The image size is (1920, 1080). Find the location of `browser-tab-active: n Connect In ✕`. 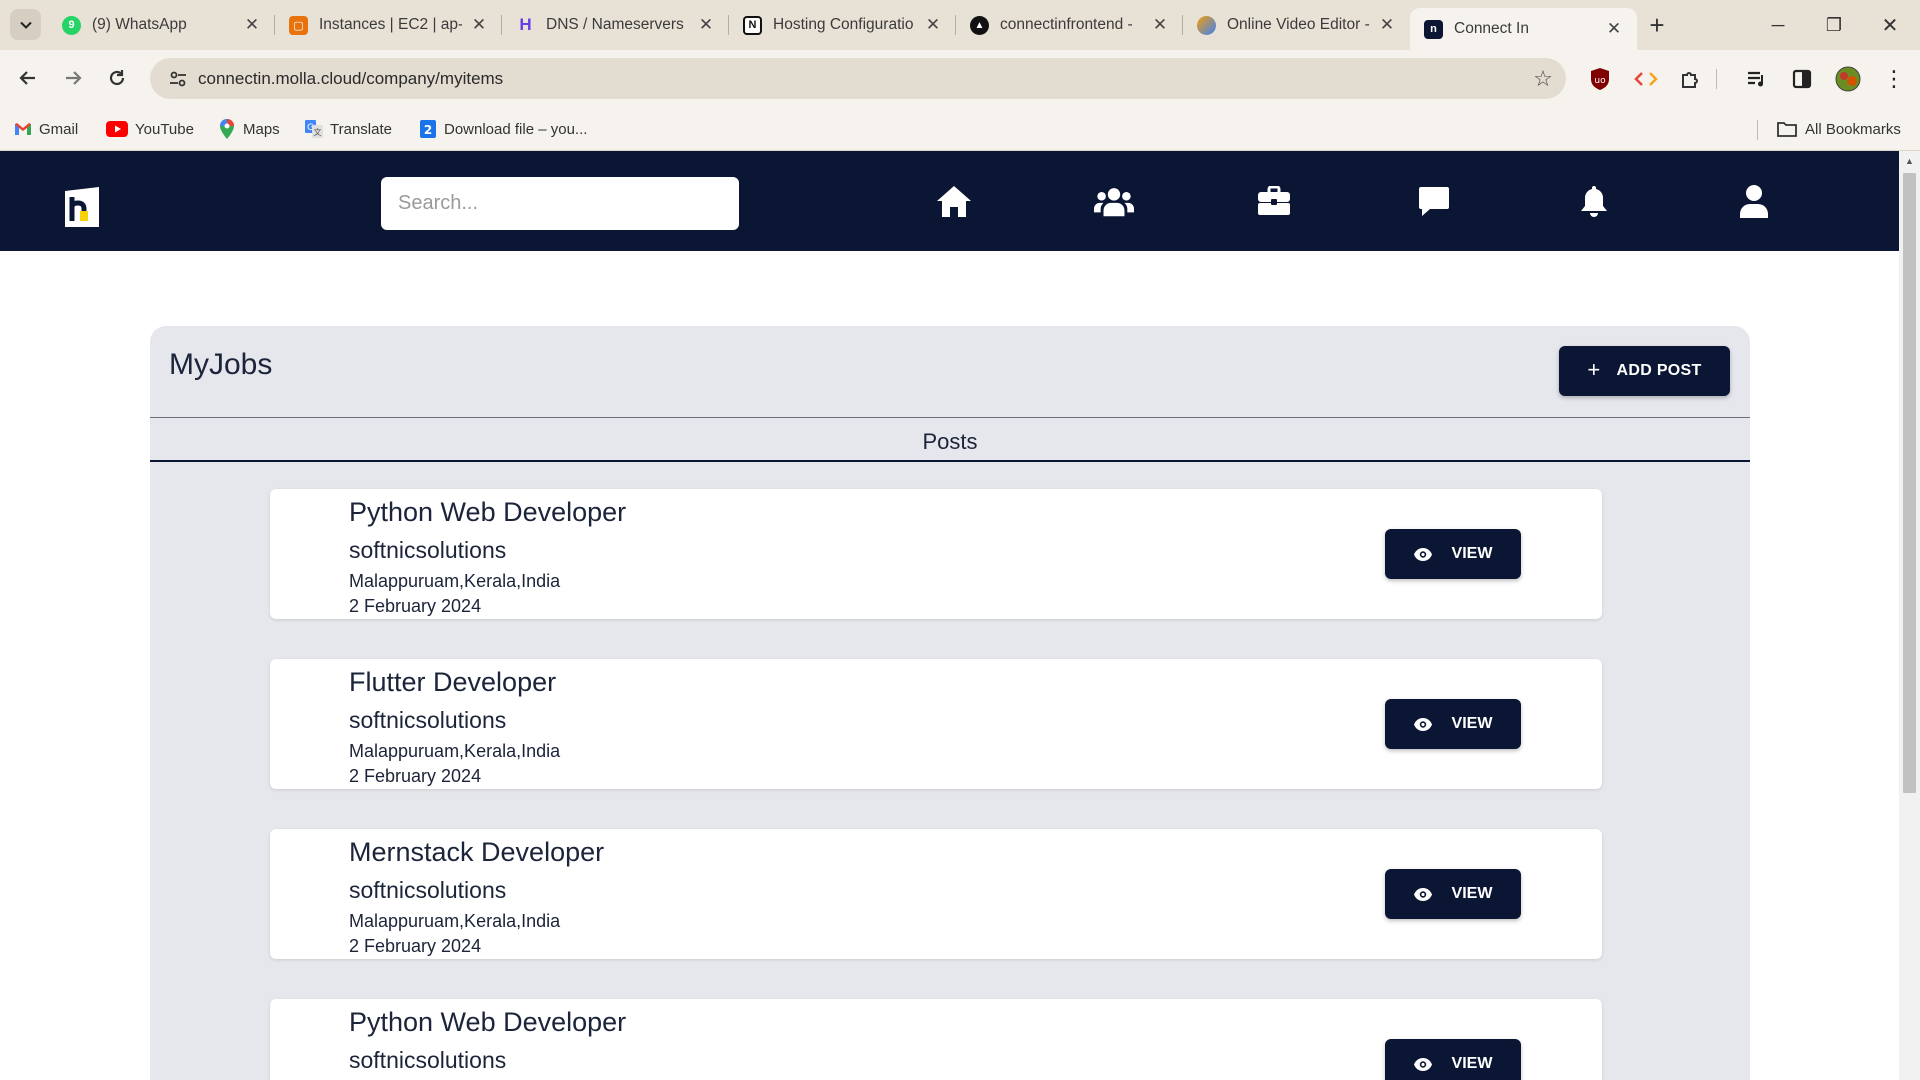

browser-tab-active: n Connect In ✕ is located at coordinates (1523, 29).